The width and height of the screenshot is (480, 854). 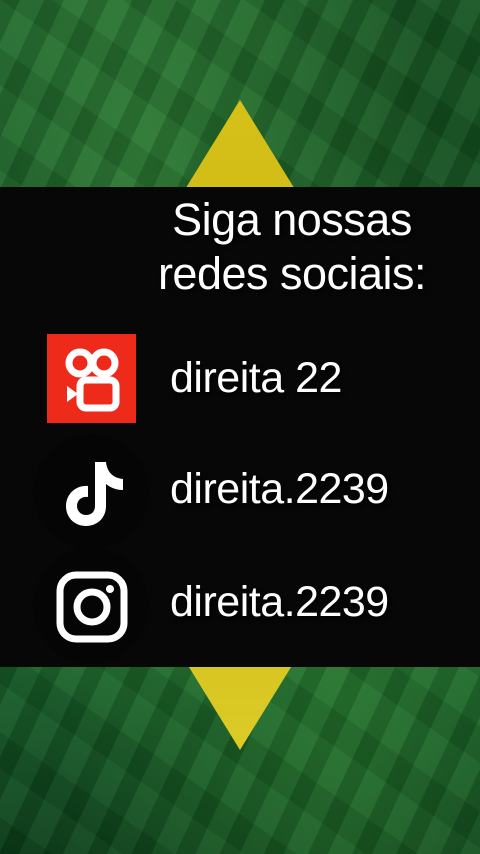 I want to click on page-title: Siga nossas redes sociais:, so click(x=240, y=247).